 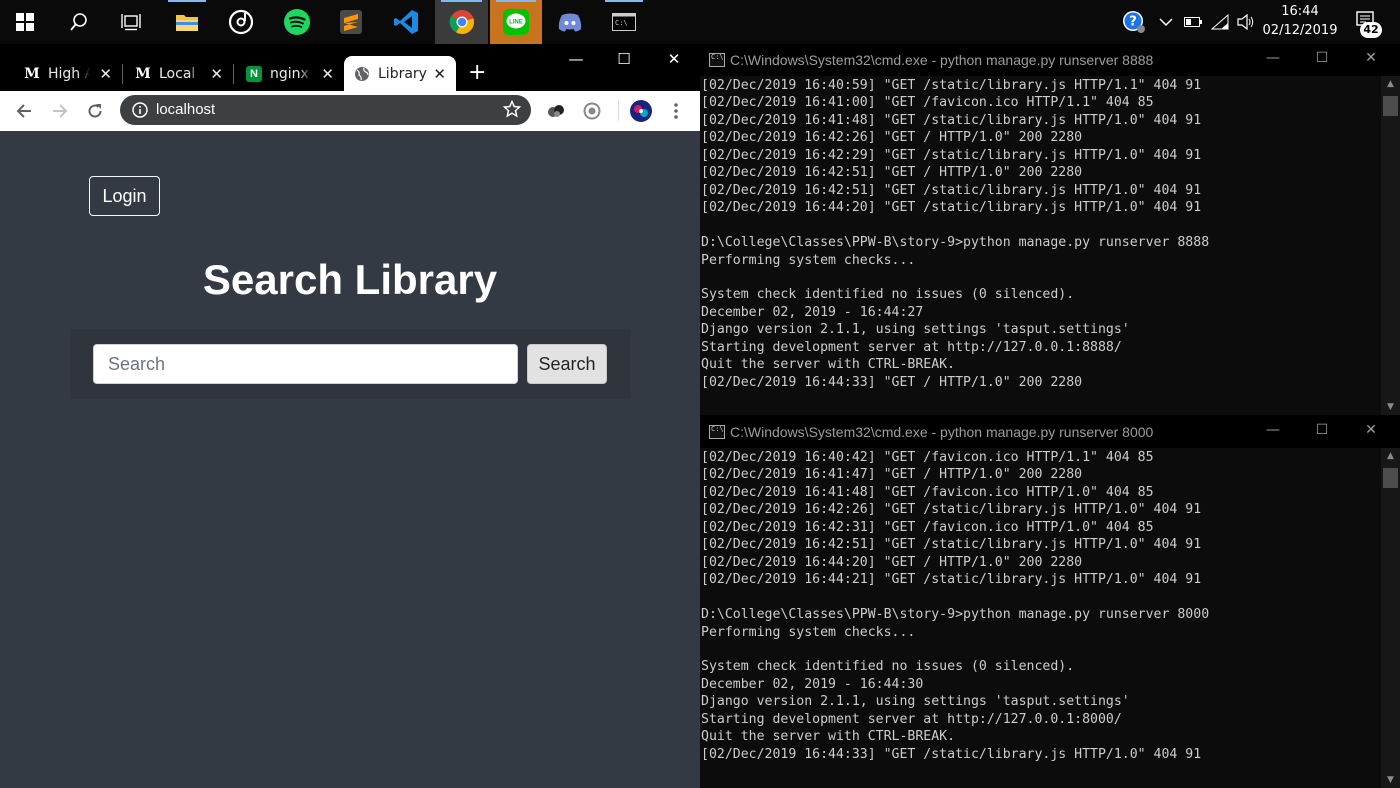 What do you see at coordinates (350, 279) in the screenshot?
I see `page-title: Search Library` at bounding box center [350, 279].